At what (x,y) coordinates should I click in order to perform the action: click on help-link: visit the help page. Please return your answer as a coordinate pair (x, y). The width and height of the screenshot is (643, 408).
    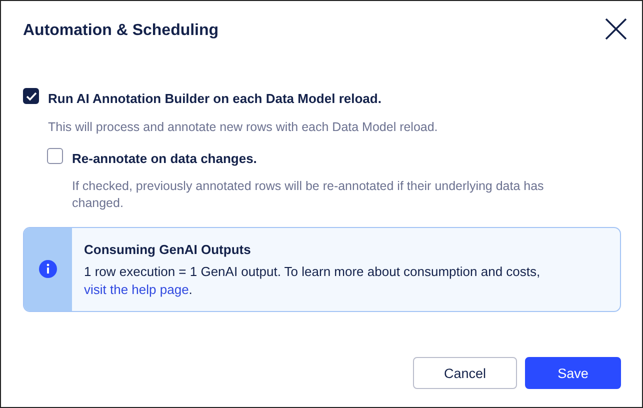
    Looking at the image, I should click on (136, 290).